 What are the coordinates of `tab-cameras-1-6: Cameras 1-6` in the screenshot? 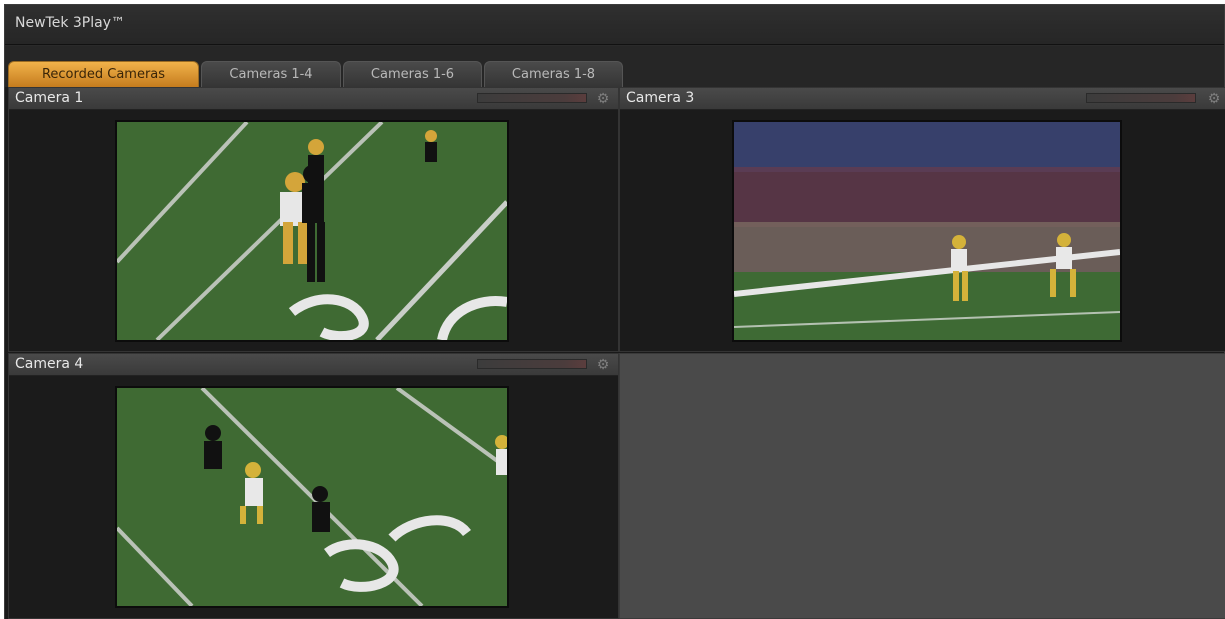 It's located at (412, 74).